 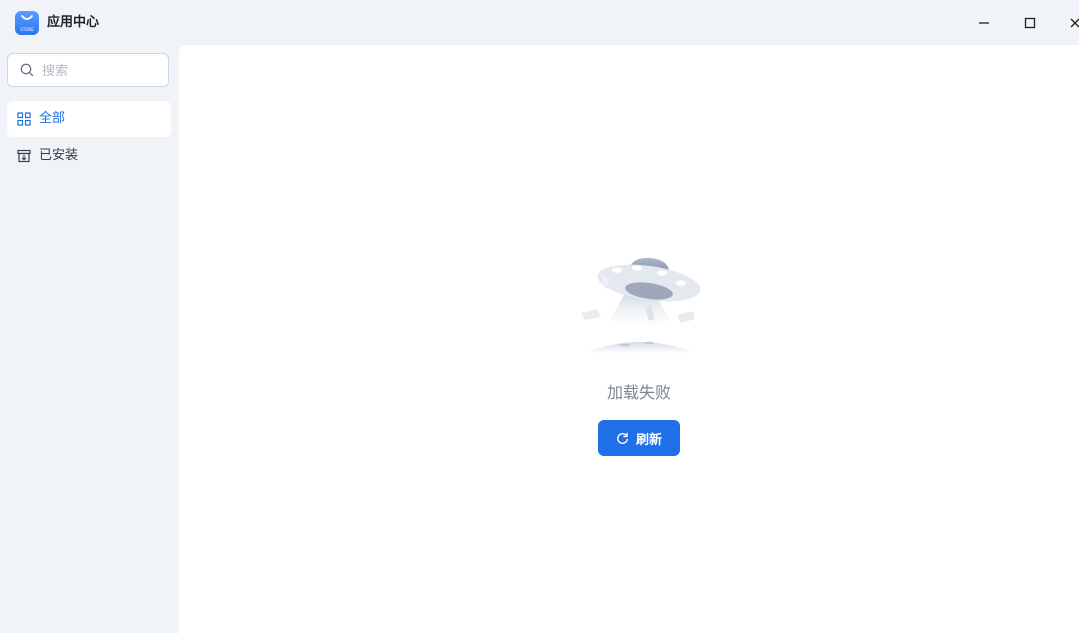 I want to click on title-bar: STORE 应用中心, so click(x=539, y=22).